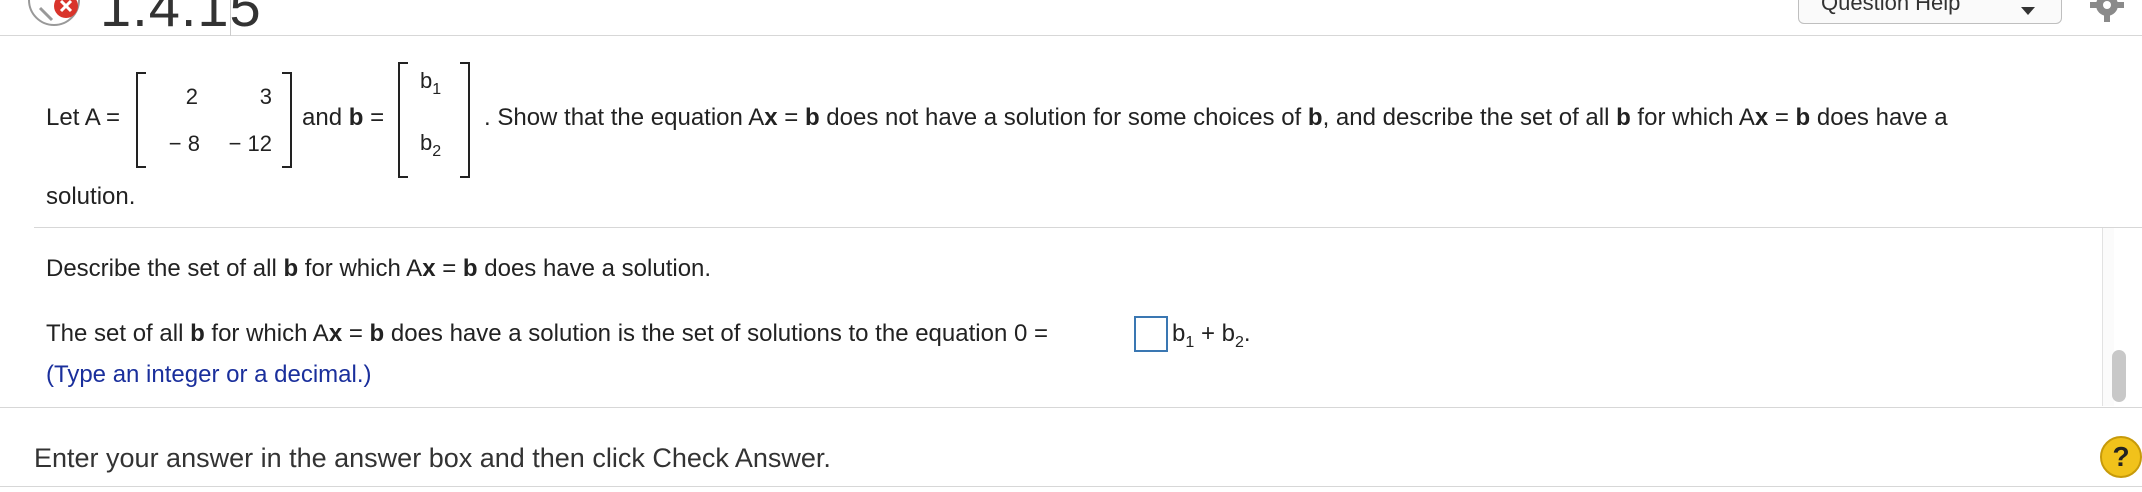 Image resolution: width=2142 pixels, height=492 pixels. Describe the element at coordinates (343, 117) in the screenshot. I see `and-b-label: and b =` at that location.